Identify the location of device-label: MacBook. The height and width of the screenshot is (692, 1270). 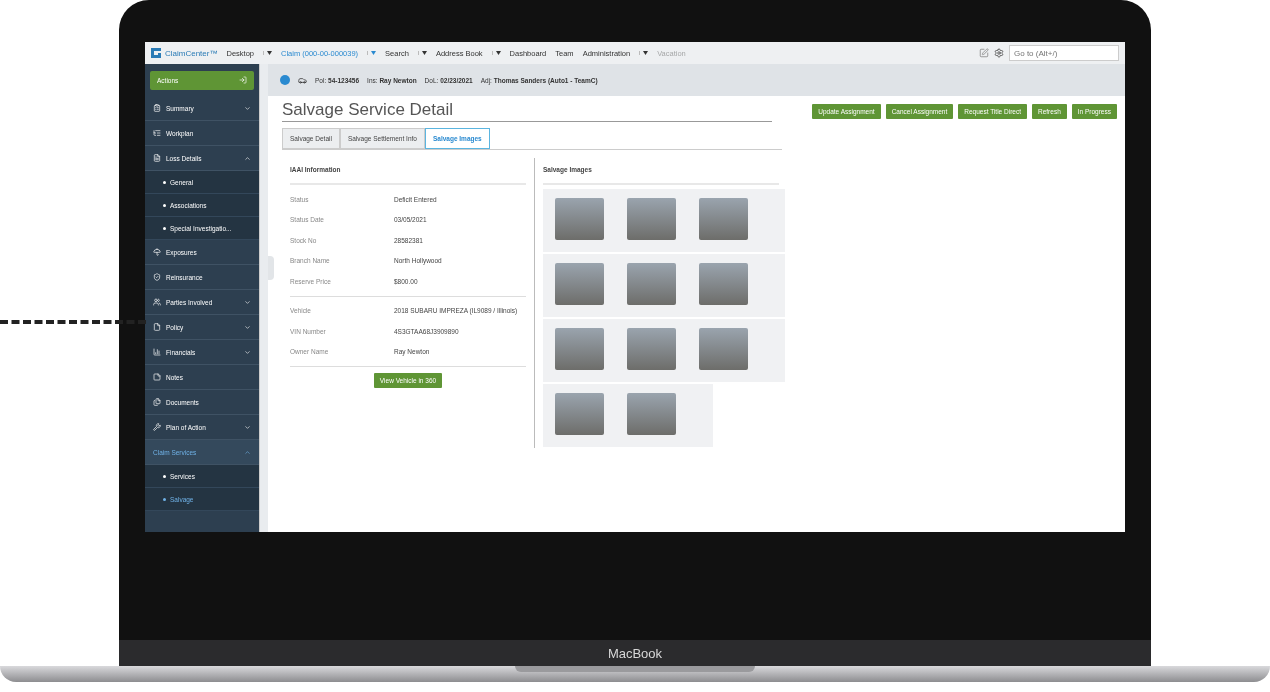
(635, 653).